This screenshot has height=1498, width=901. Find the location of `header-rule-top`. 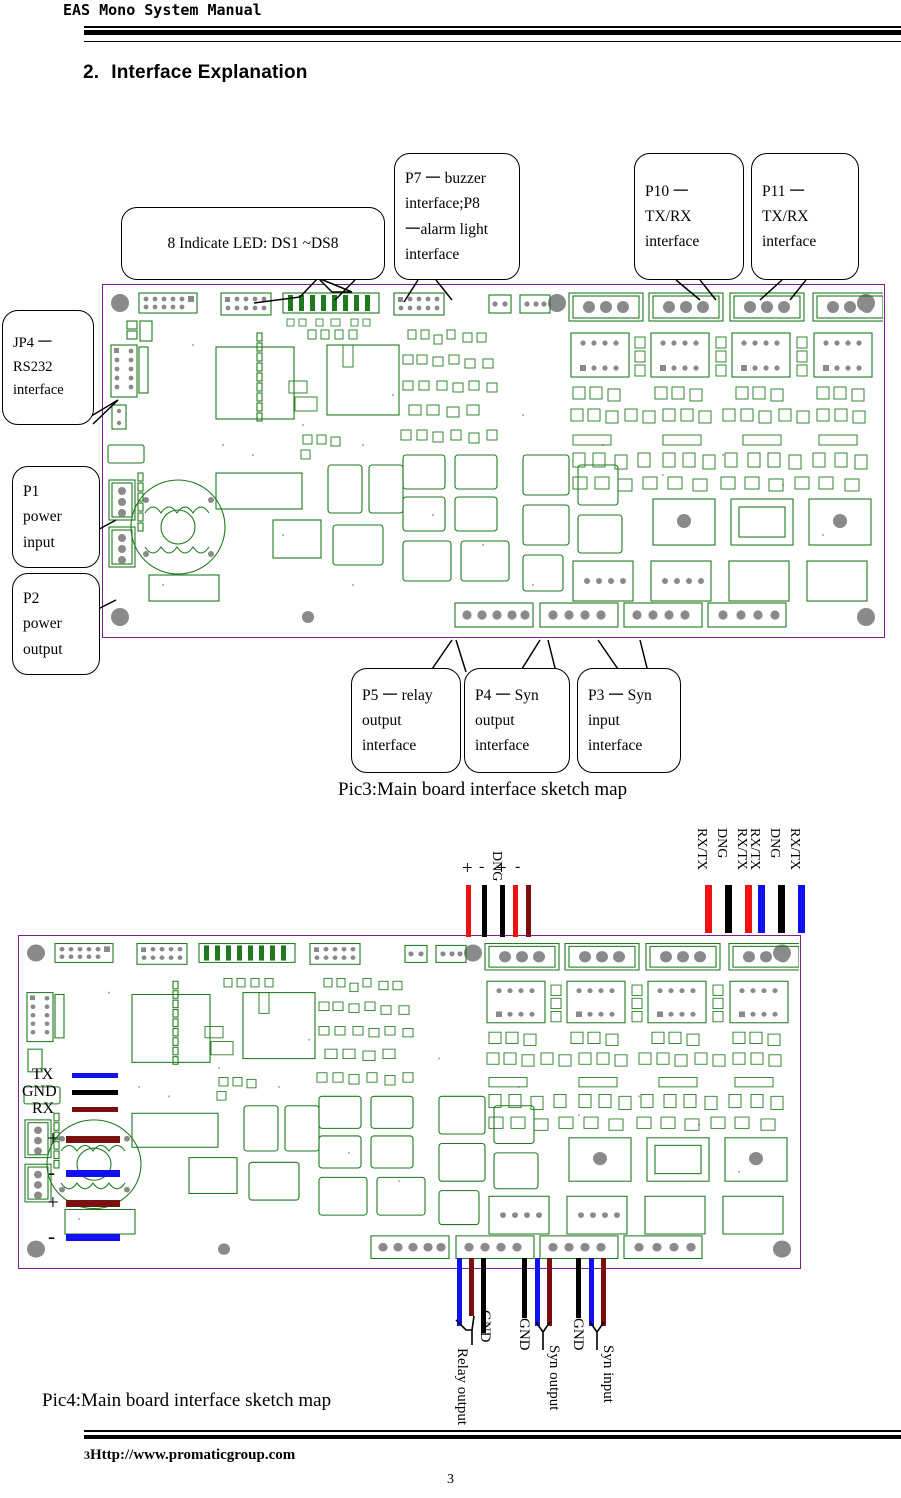

header-rule-top is located at coordinates (492, 27).